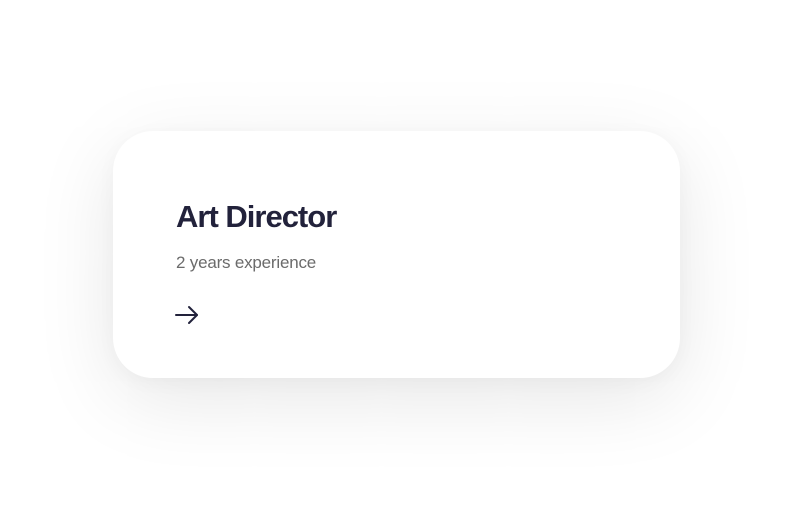  I want to click on job-title: Art Director, so click(256, 216).